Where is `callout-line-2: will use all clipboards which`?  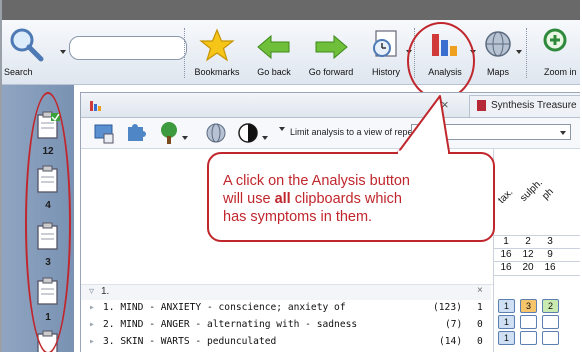
callout-line-2: will use all clipboards which is located at coordinates (353, 199).